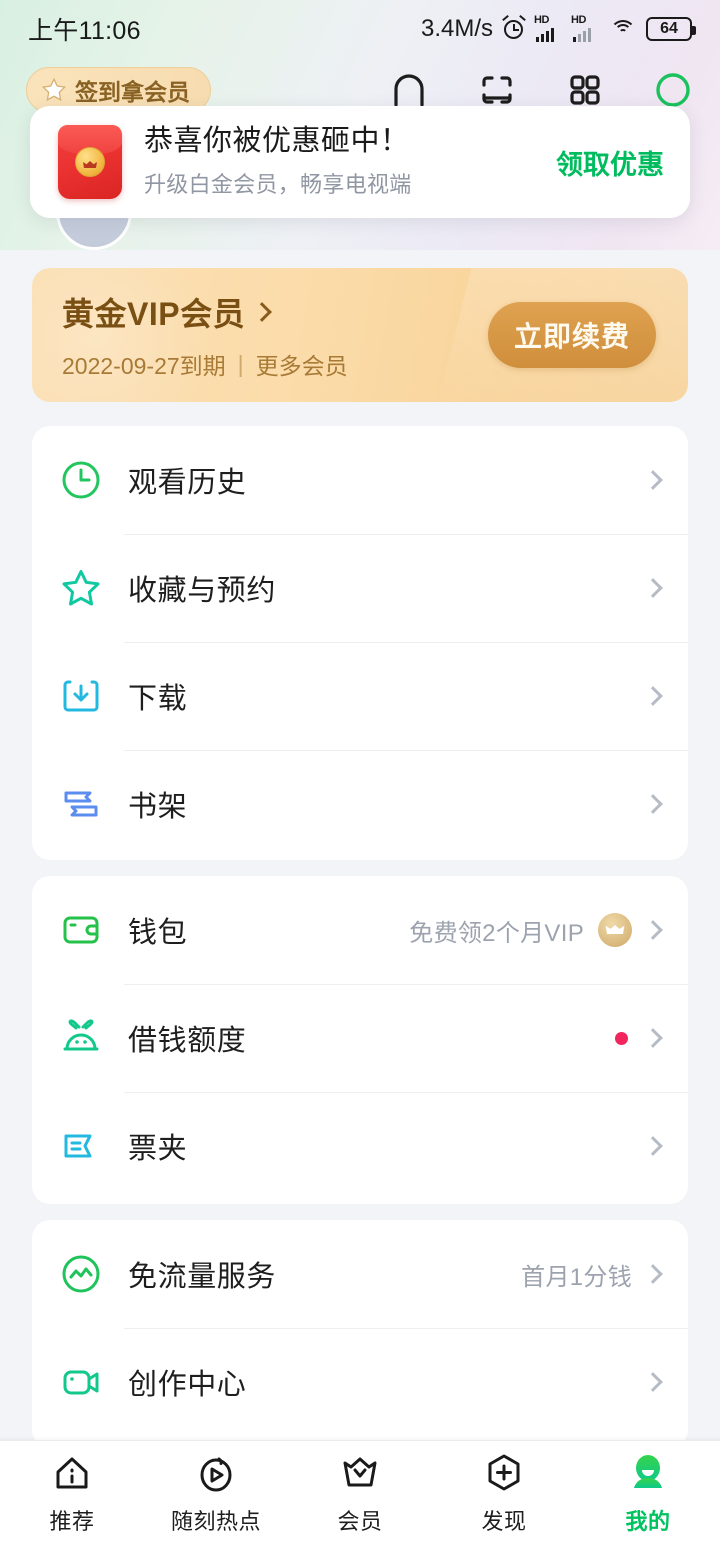 The height and width of the screenshot is (1544, 720). I want to click on vip-expiry: 2022-09-27到期, so click(144, 366).